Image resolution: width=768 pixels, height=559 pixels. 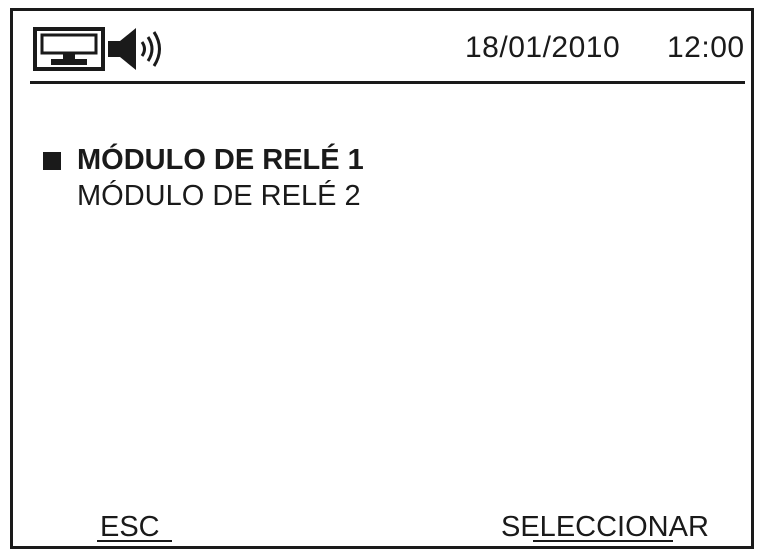 I want to click on menu-item-relay-module-1: MÓDULO DE RELÉ 1, so click(x=203, y=160).